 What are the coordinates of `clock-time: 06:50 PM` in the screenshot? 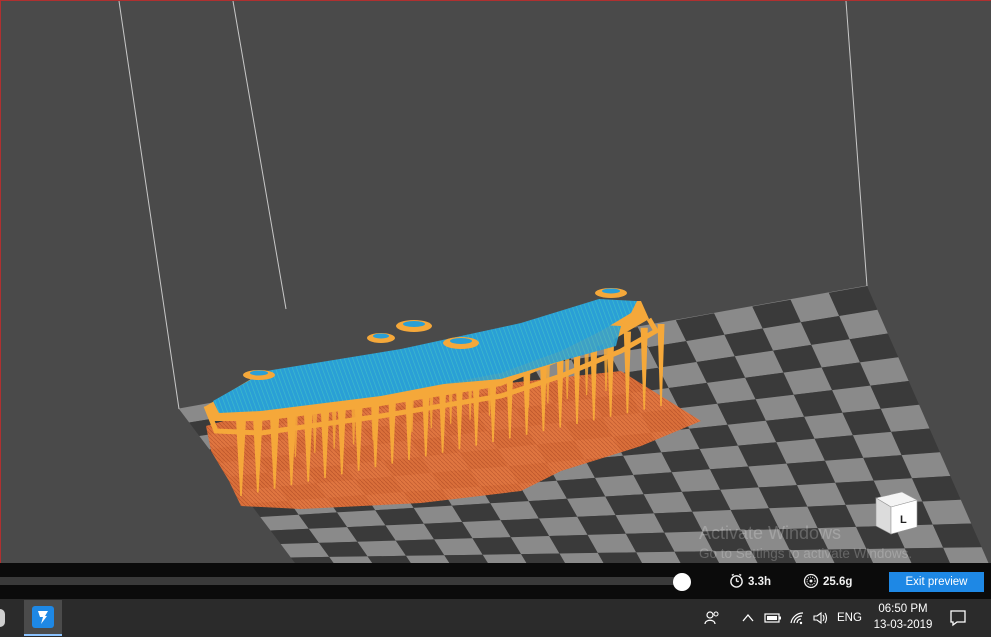 It's located at (903, 609).